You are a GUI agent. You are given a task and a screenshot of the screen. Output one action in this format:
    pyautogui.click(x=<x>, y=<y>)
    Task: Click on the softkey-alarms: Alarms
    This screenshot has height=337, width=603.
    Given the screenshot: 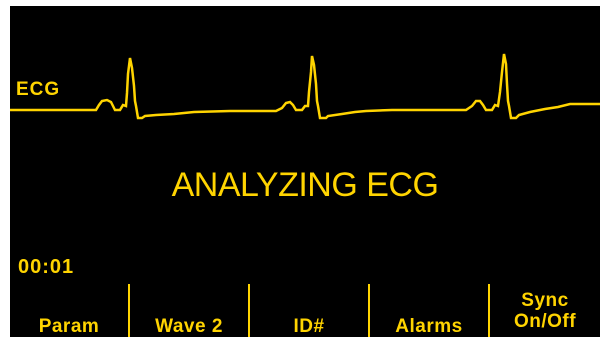 What is the action you would take?
    pyautogui.click(x=429, y=310)
    